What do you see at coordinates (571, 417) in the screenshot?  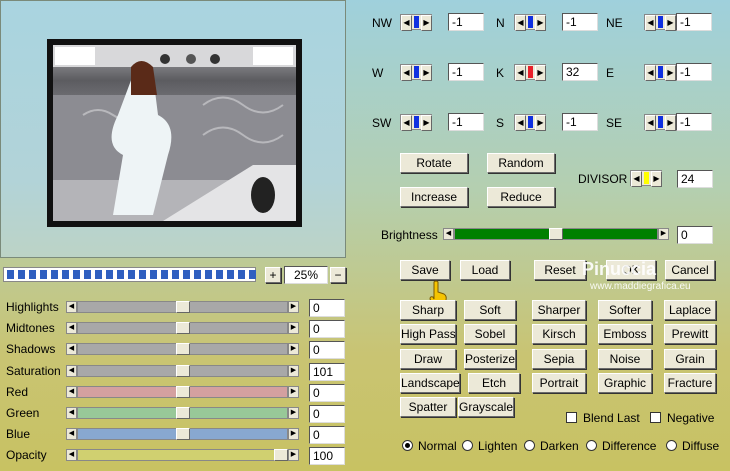 I see `blend-last-checkbox` at bounding box center [571, 417].